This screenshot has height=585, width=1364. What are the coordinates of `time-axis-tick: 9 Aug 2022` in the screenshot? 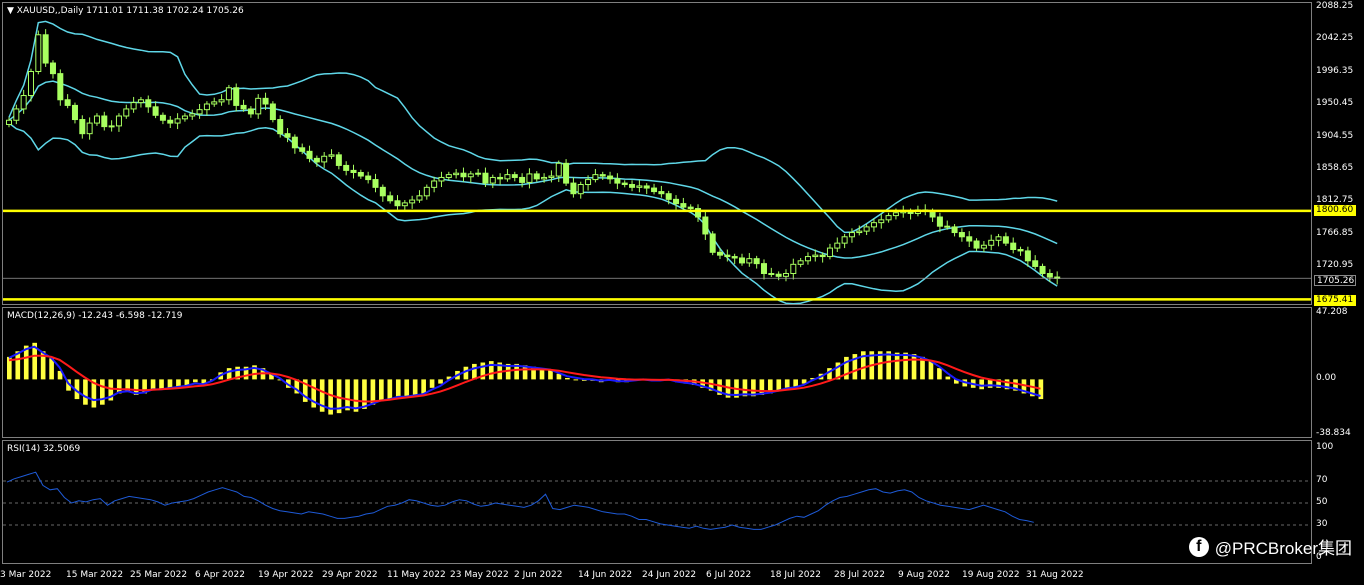 It's located at (924, 575).